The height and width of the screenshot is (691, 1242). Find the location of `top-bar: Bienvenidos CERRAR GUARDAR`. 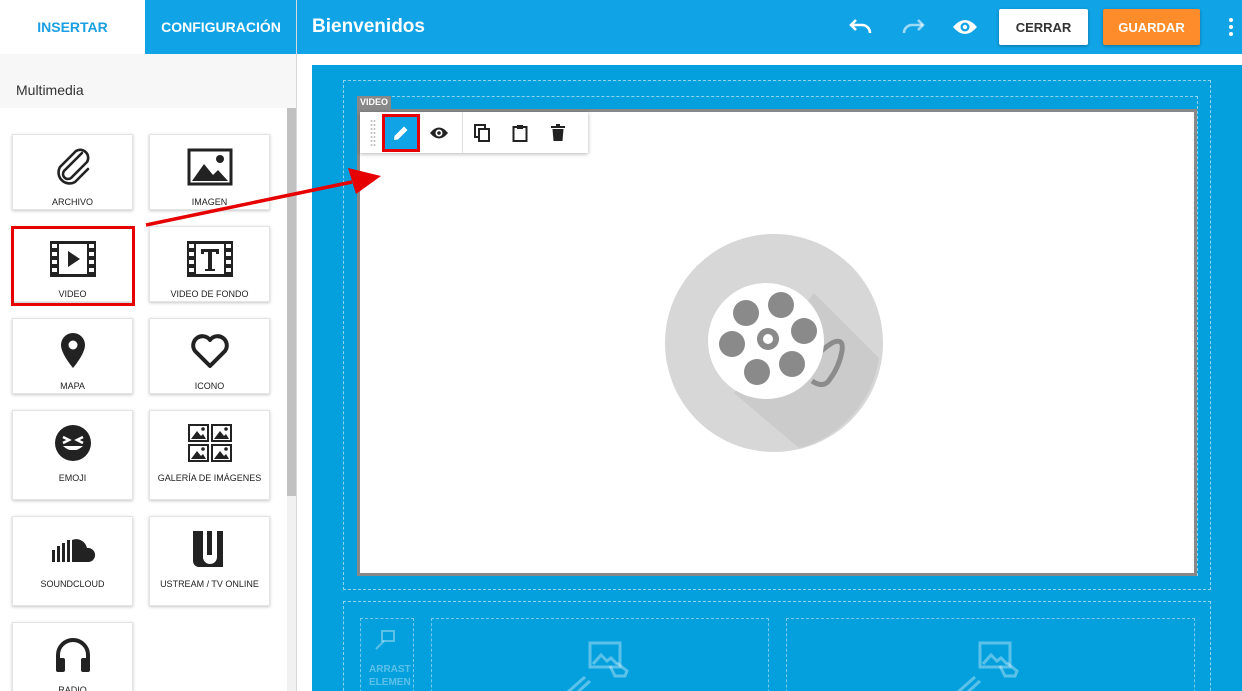

top-bar: Bienvenidos CERRAR GUARDAR is located at coordinates (769, 27).